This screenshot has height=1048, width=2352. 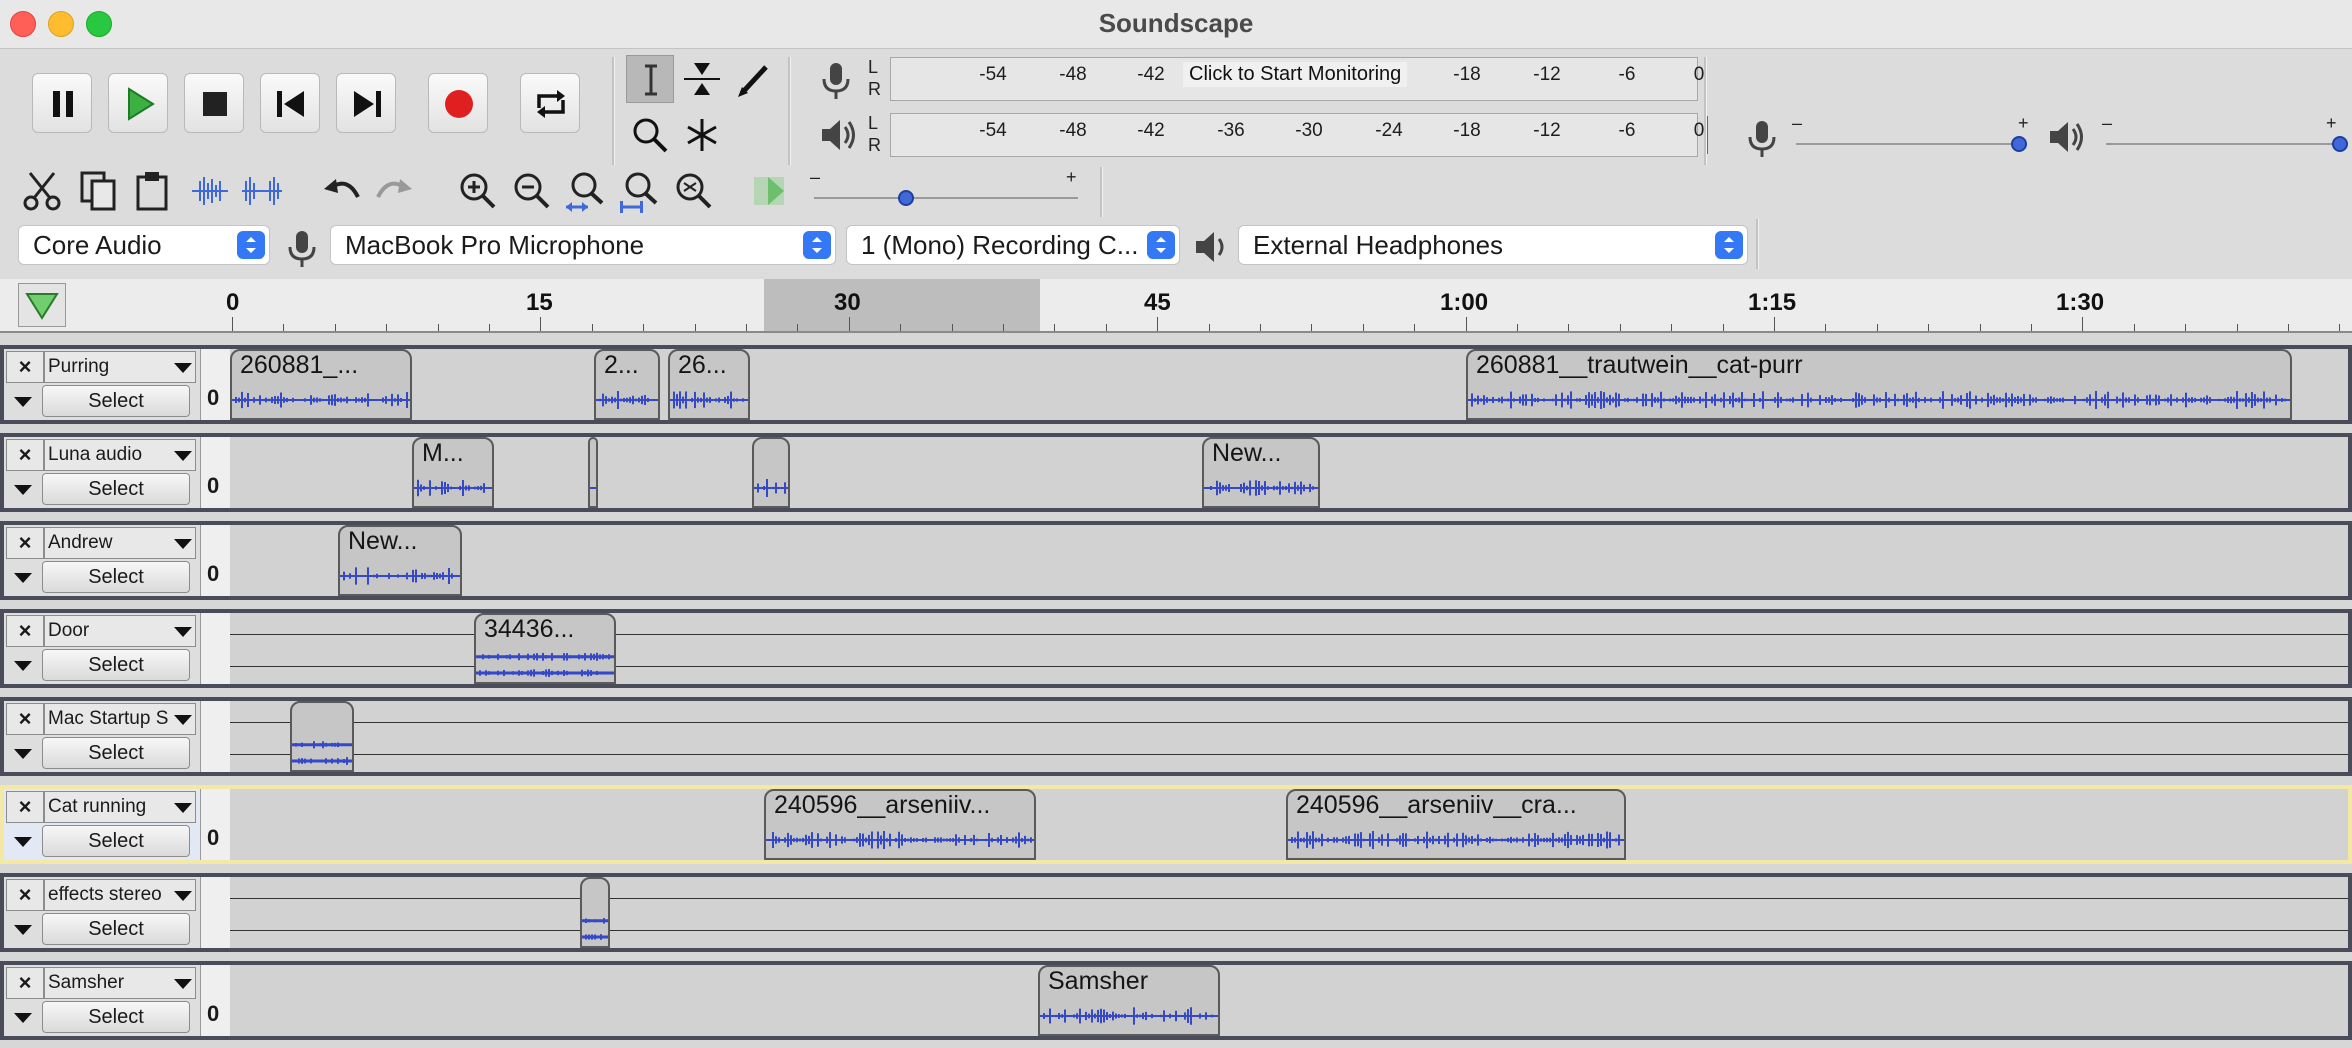 I want to click on playback-meter: L R -54 -48 -42 -36 -30 -24 -18 -12 -6 0, so click(x=1288, y=135).